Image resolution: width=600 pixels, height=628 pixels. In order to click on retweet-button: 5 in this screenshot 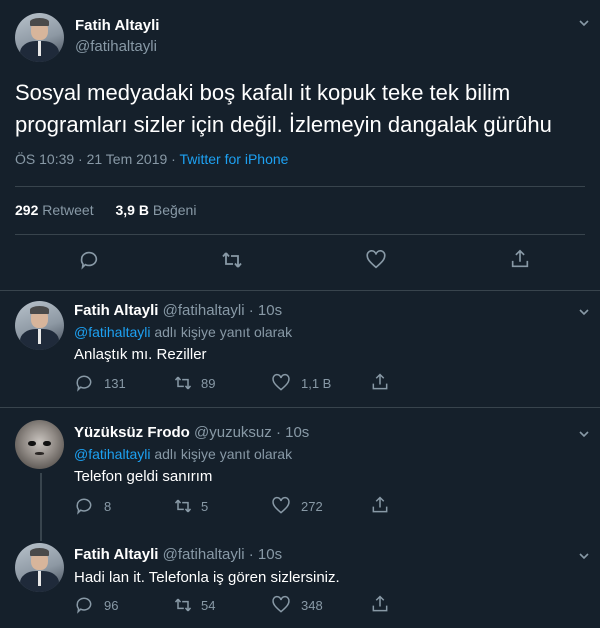, I will do `click(190, 506)`.